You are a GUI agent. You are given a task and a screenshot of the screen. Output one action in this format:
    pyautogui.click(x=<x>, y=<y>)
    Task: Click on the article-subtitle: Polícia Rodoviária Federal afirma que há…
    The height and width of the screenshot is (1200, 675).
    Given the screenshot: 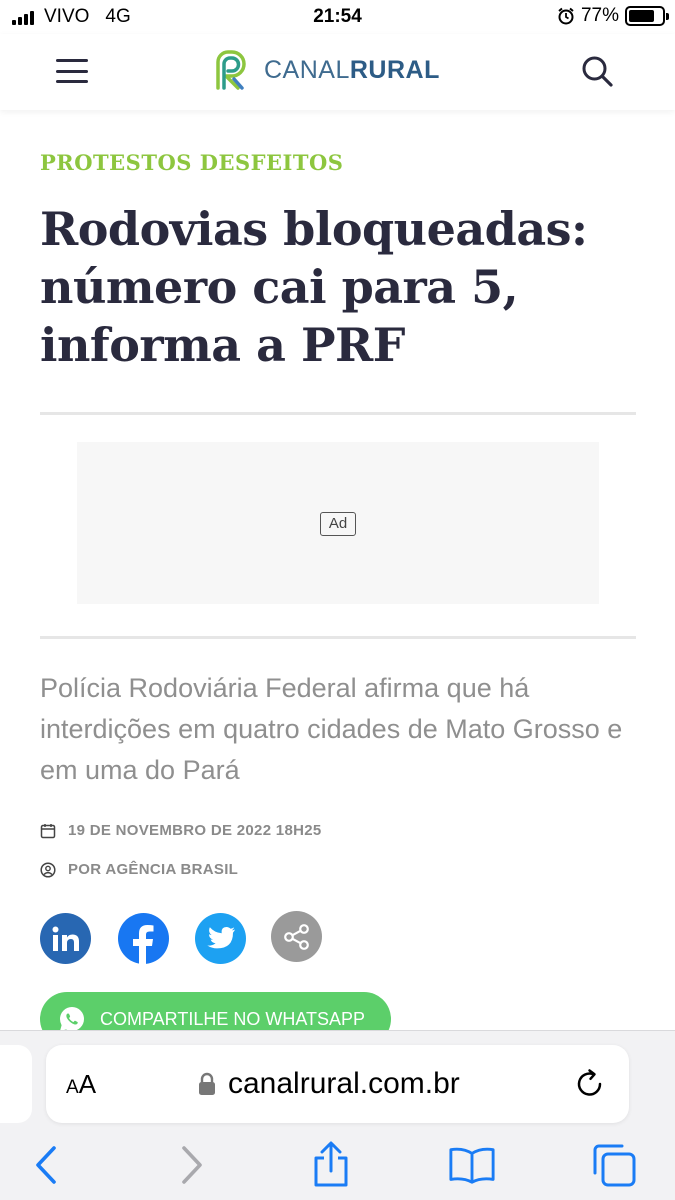 What is the action you would take?
    pyautogui.click(x=331, y=729)
    